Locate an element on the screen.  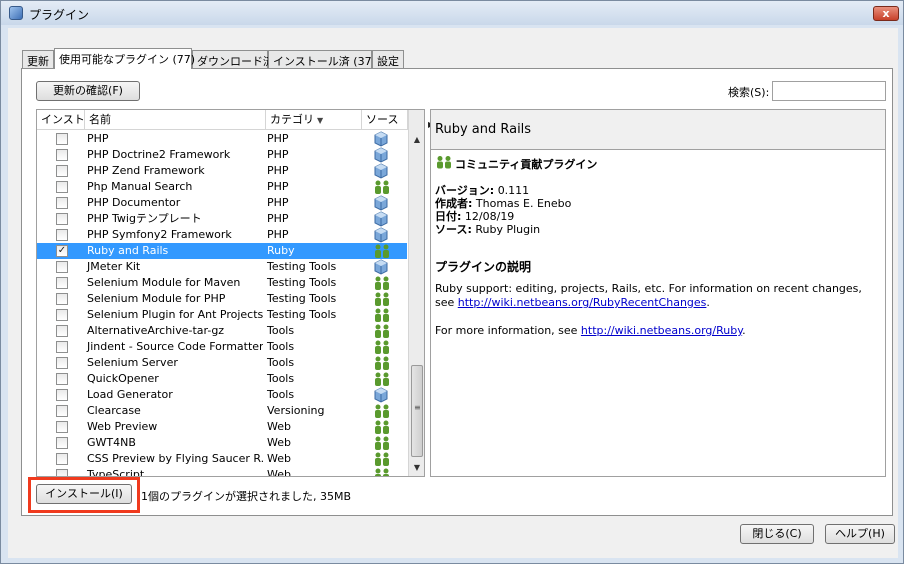
column-category: カテゴリ ▼ is located at coordinates (314, 120).